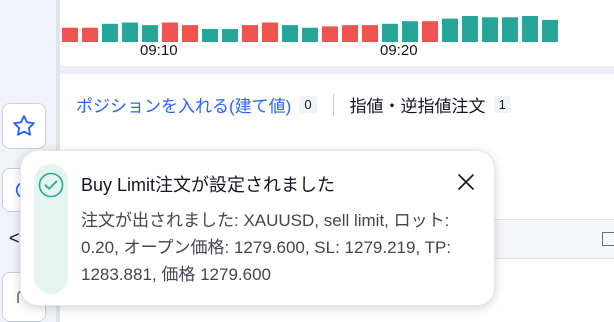  Describe the element at coordinates (51, 185) in the screenshot. I see `check-circle-icon` at that location.